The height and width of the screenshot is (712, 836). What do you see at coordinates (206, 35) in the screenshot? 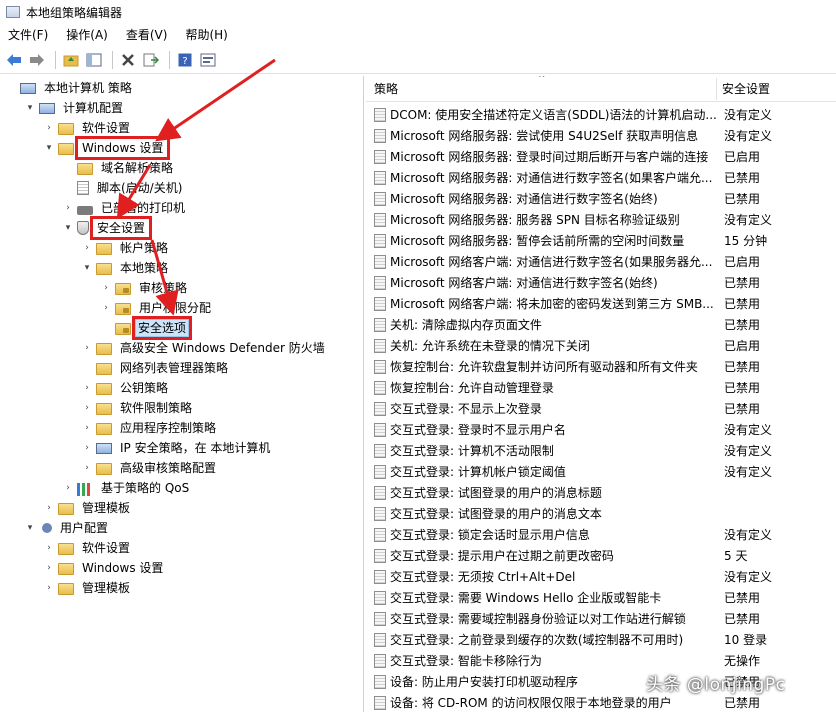
I see `menu-help: 帮助(H)` at bounding box center [206, 35].